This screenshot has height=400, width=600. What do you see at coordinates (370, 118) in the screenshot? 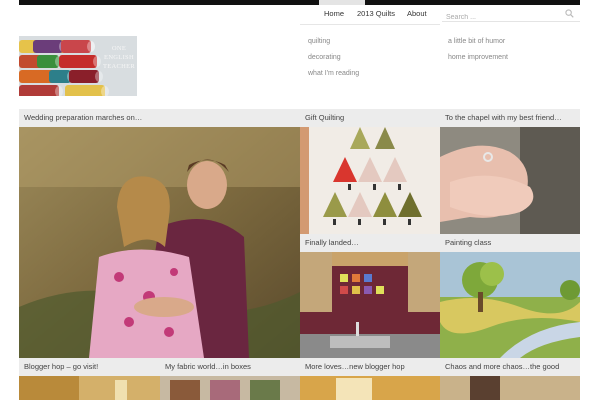
I see `post-title: Gift Quilting` at bounding box center [370, 118].